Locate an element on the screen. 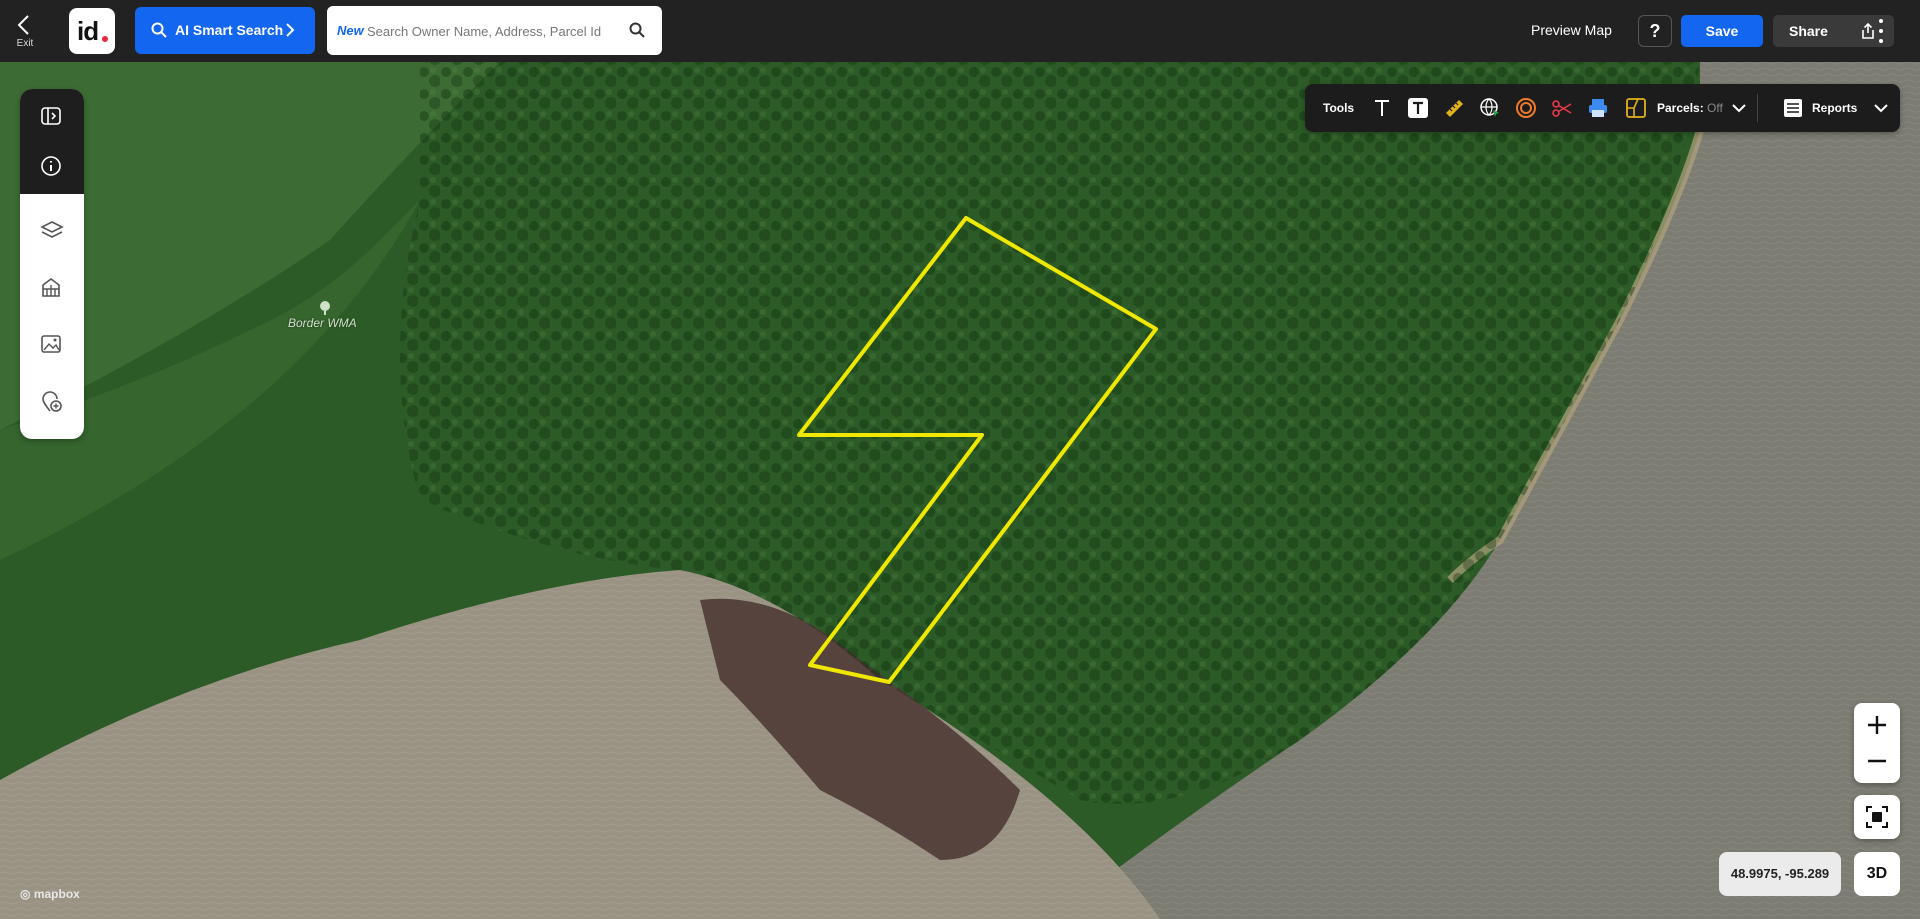 This screenshot has width=1920, height=919. add-place-button is located at coordinates (52, 402).